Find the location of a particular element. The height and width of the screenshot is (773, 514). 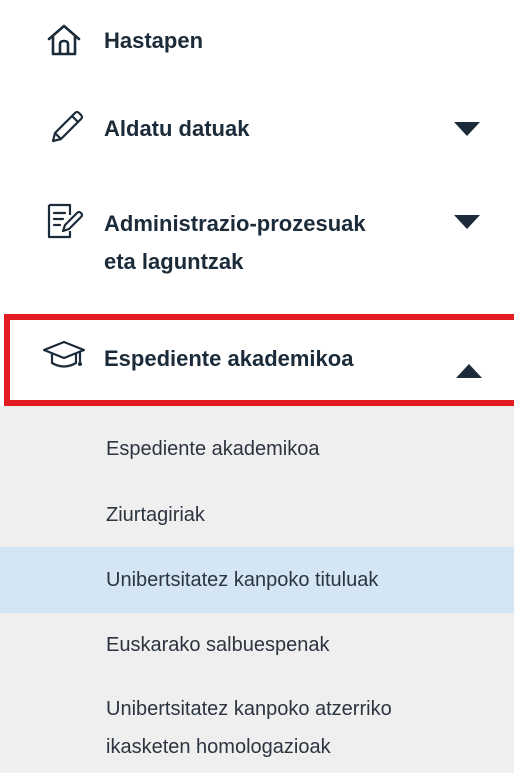

document-edit-icon is located at coordinates (65, 221).